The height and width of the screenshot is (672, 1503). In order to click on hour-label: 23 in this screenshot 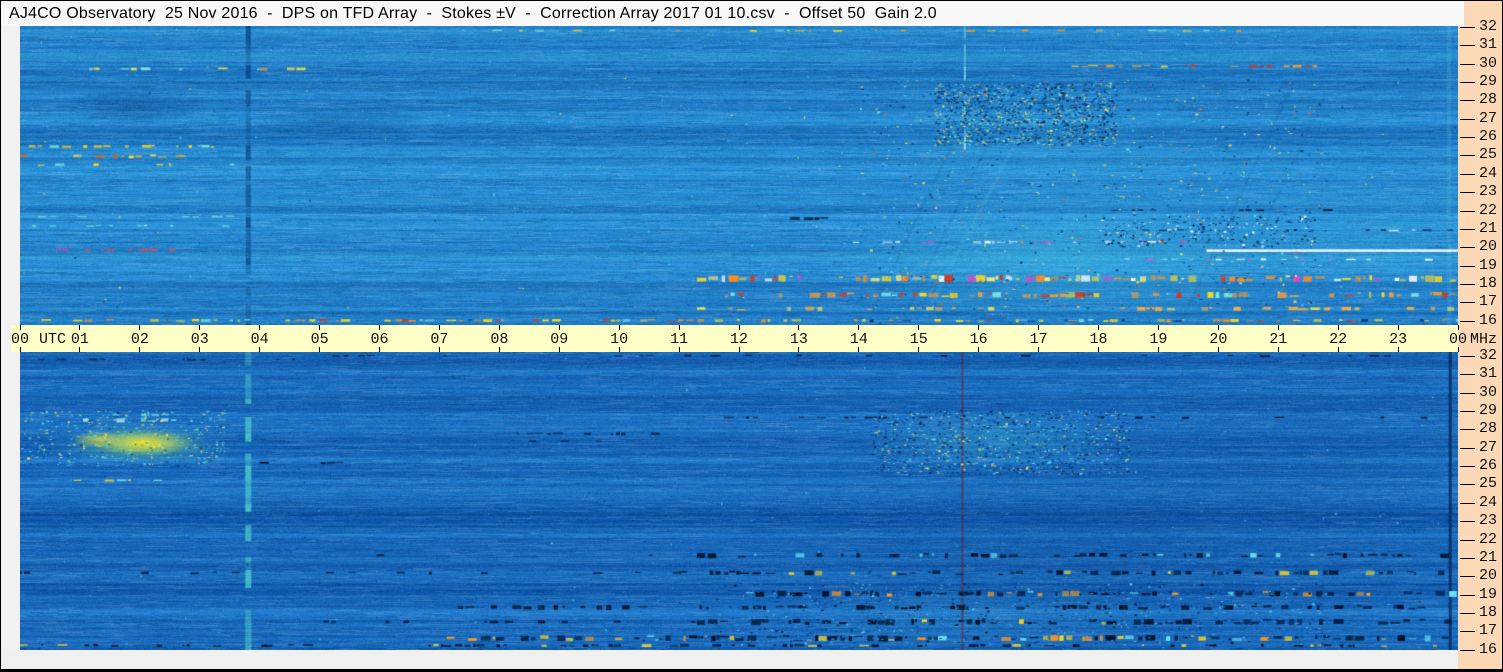, I will do `click(1398, 339)`.